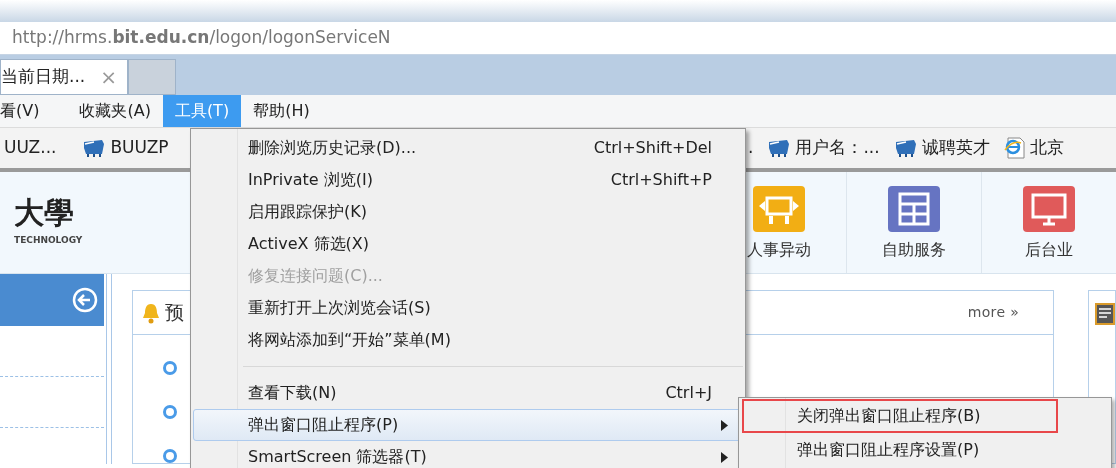  What do you see at coordinates (281, 111) in the screenshot?
I see `menu-bar-item: 帮助(H)` at bounding box center [281, 111].